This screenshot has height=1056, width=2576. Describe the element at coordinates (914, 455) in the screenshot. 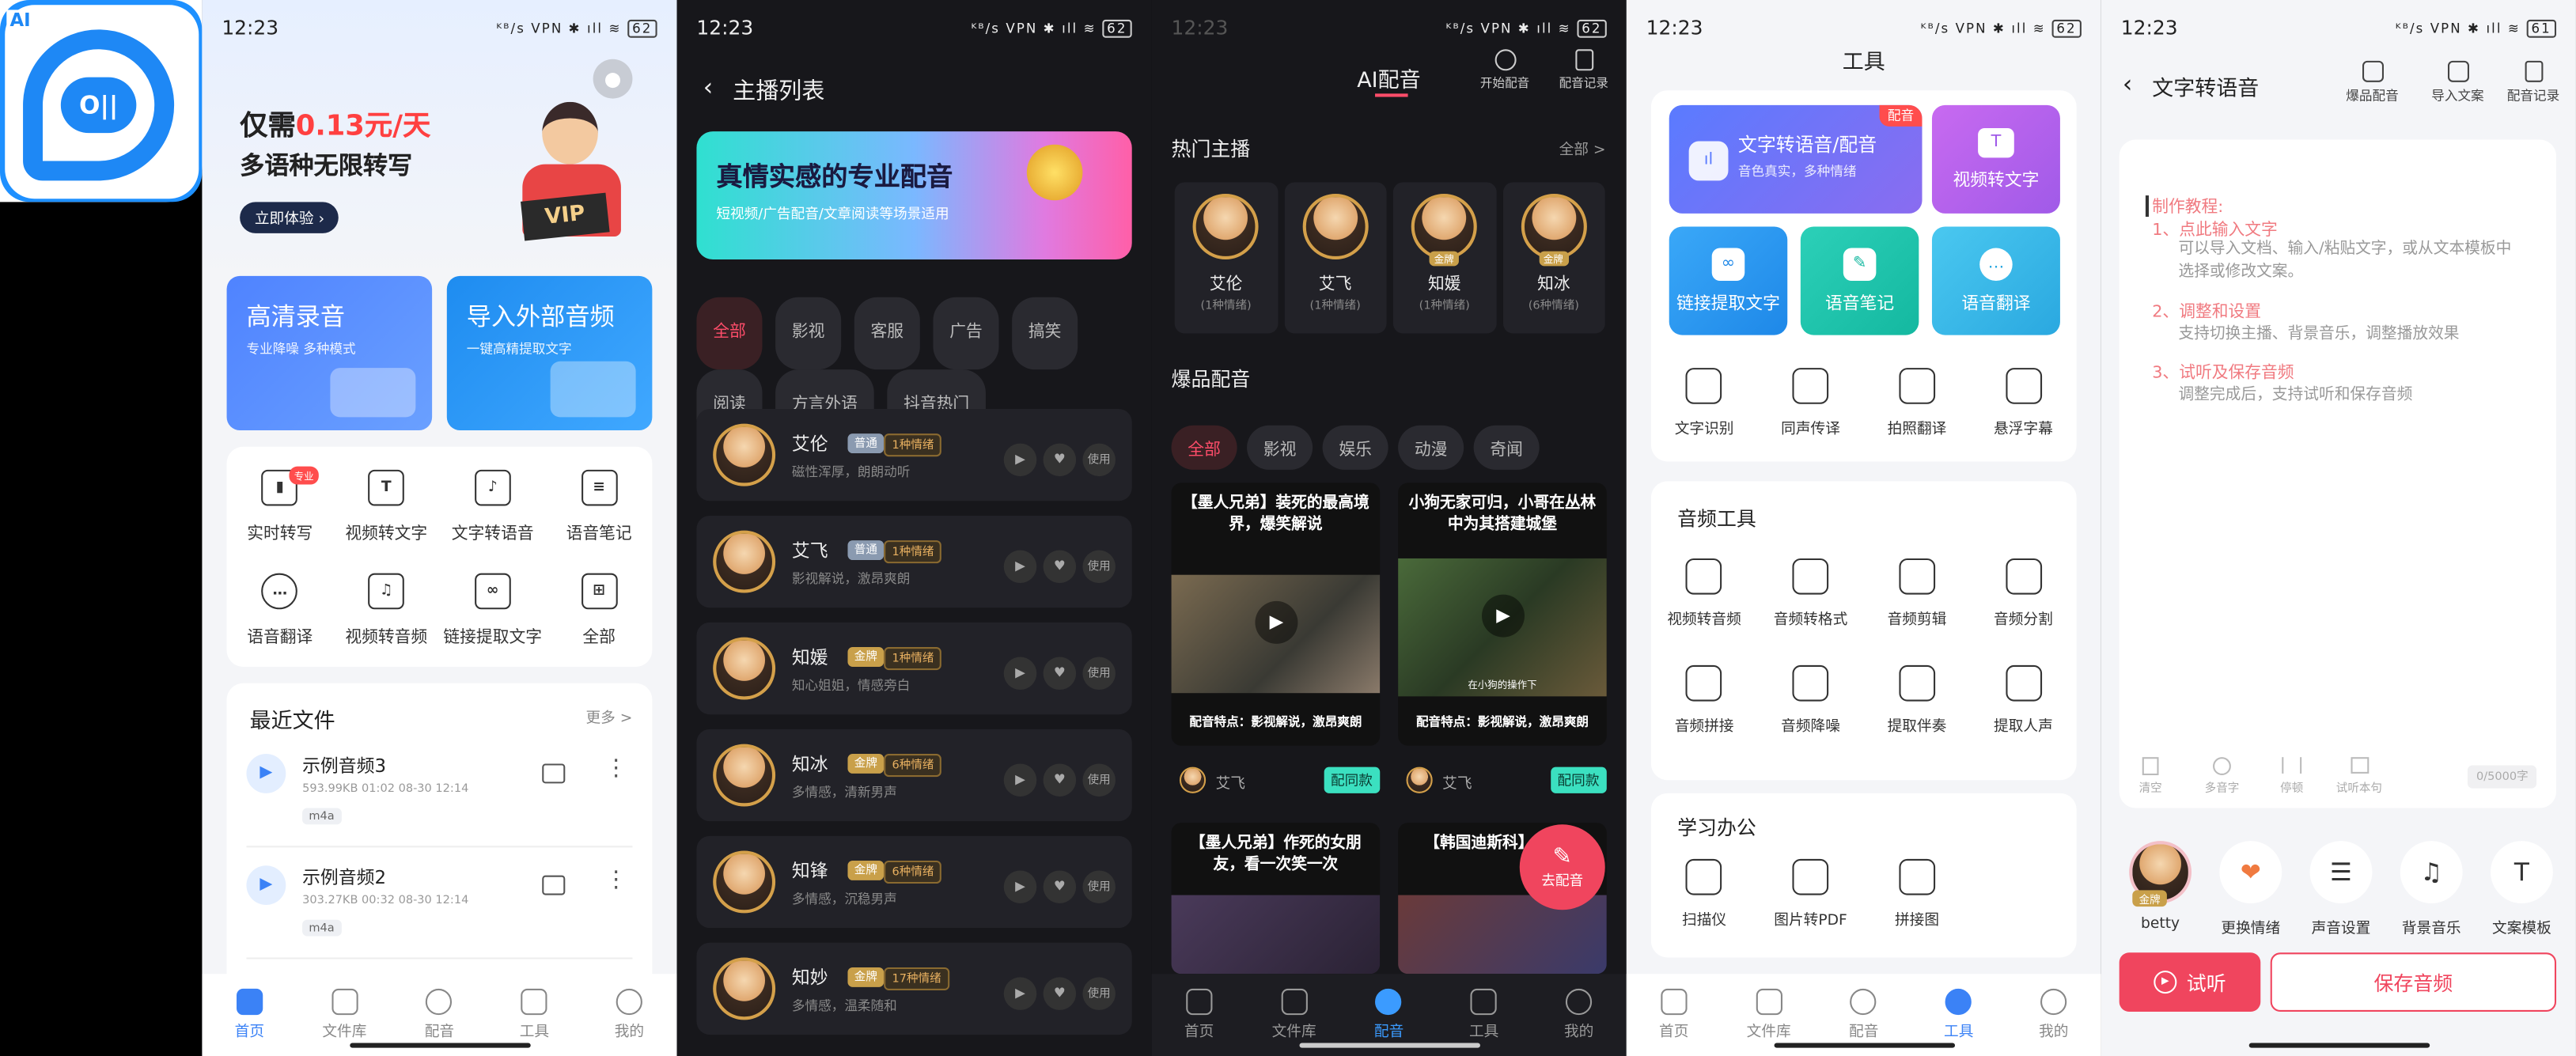

I see `anchor-row: 艾伦 普通 1种情绪 磁性浑厚，朗朗动听 ▶ ♥ 使用` at that location.